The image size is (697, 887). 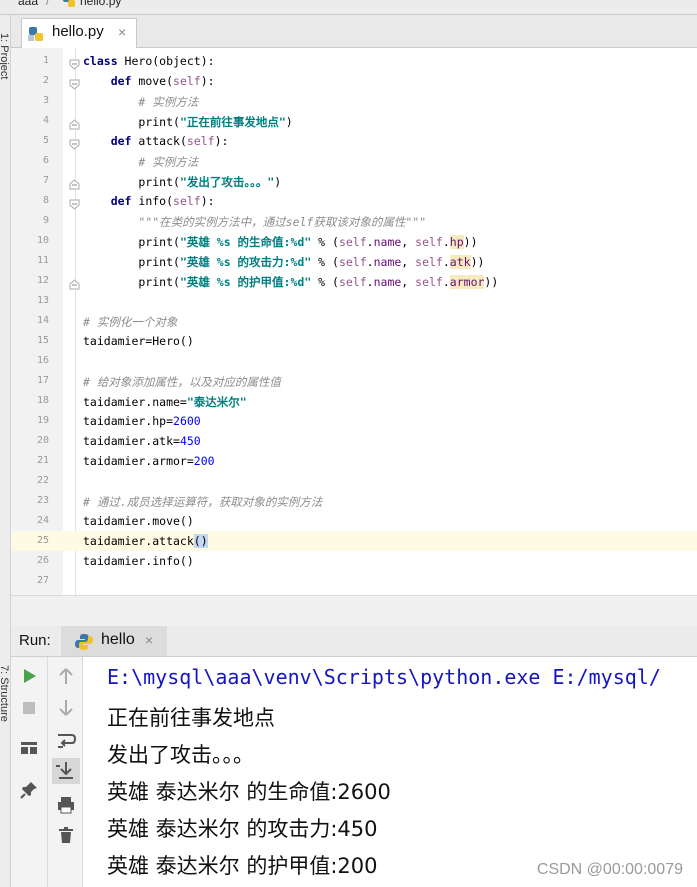 I want to click on code-text: taidamier.move(), so click(x=138, y=521).